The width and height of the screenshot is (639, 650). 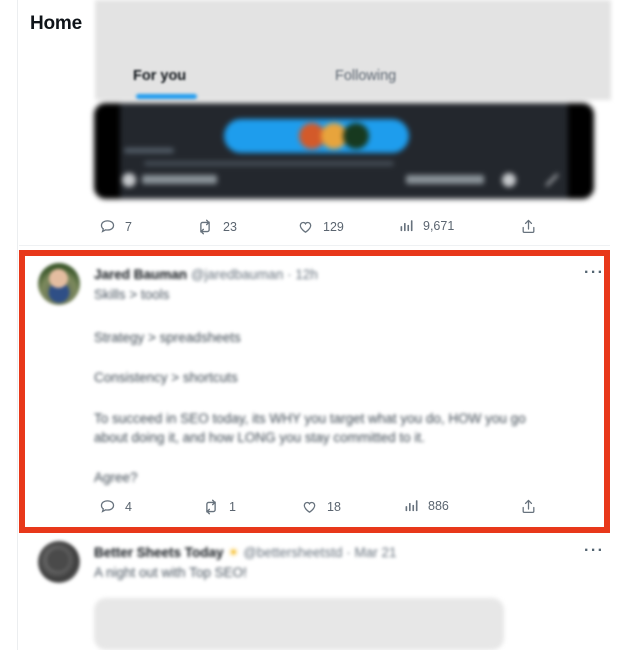 I want to click on speaker-icon, so click(x=509, y=180).